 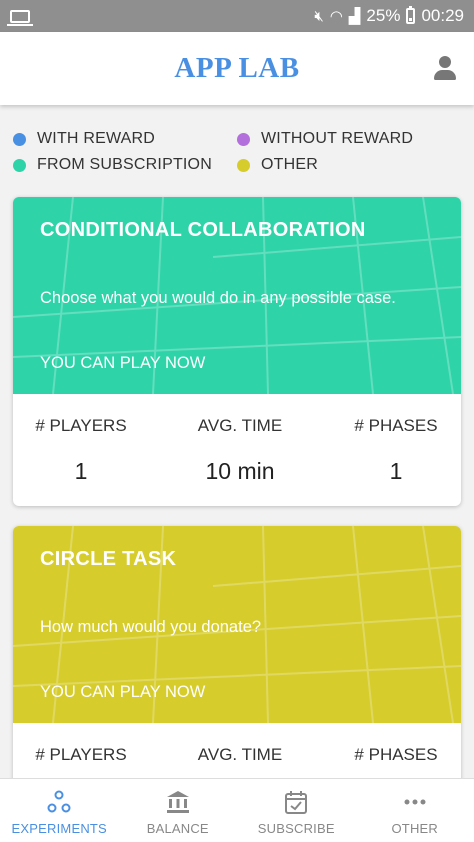 I want to click on experiments-icon, so click(x=59, y=801).